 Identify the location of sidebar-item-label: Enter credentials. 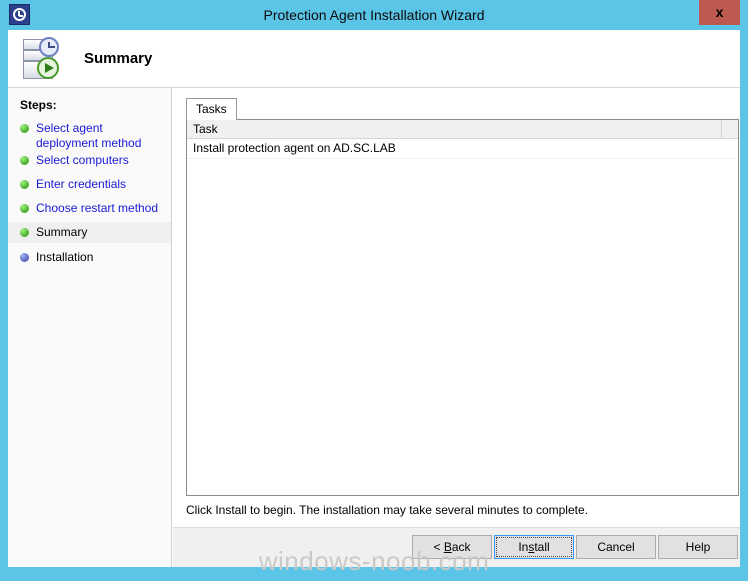
(81, 184).